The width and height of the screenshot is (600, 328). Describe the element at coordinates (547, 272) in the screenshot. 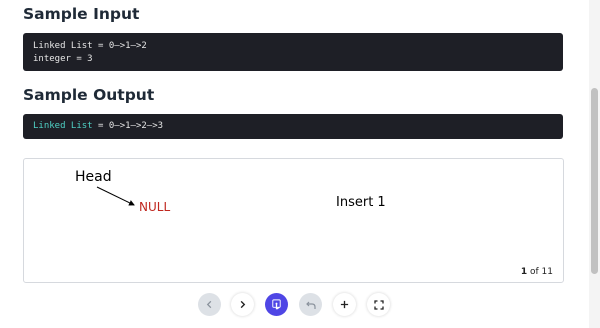

I see `total-steps: 11` at that location.